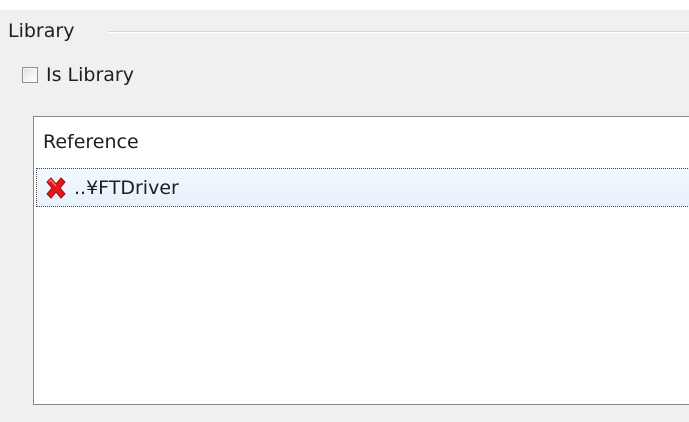  Describe the element at coordinates (30, 75) in the screenshot. I see `checkbox-box` at that location.